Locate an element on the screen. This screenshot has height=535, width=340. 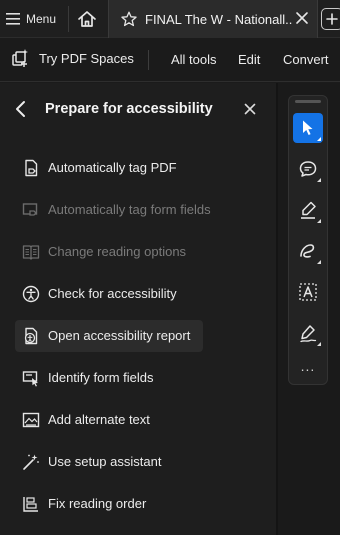
item-label: Identify form fields is located at coordinates (101, 377).